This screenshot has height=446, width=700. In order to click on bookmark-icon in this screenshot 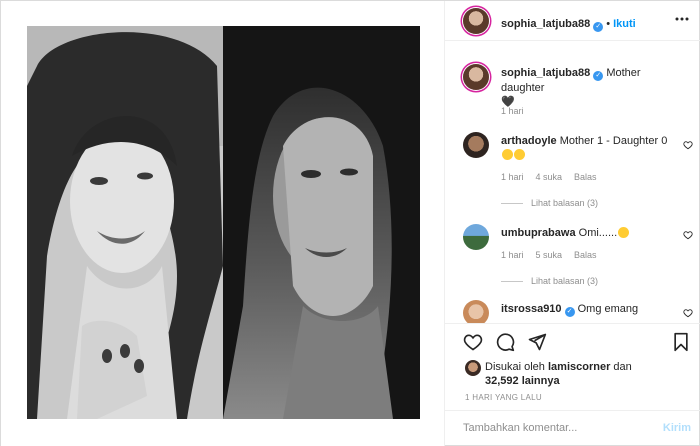, I will do `click(681, 342)`.